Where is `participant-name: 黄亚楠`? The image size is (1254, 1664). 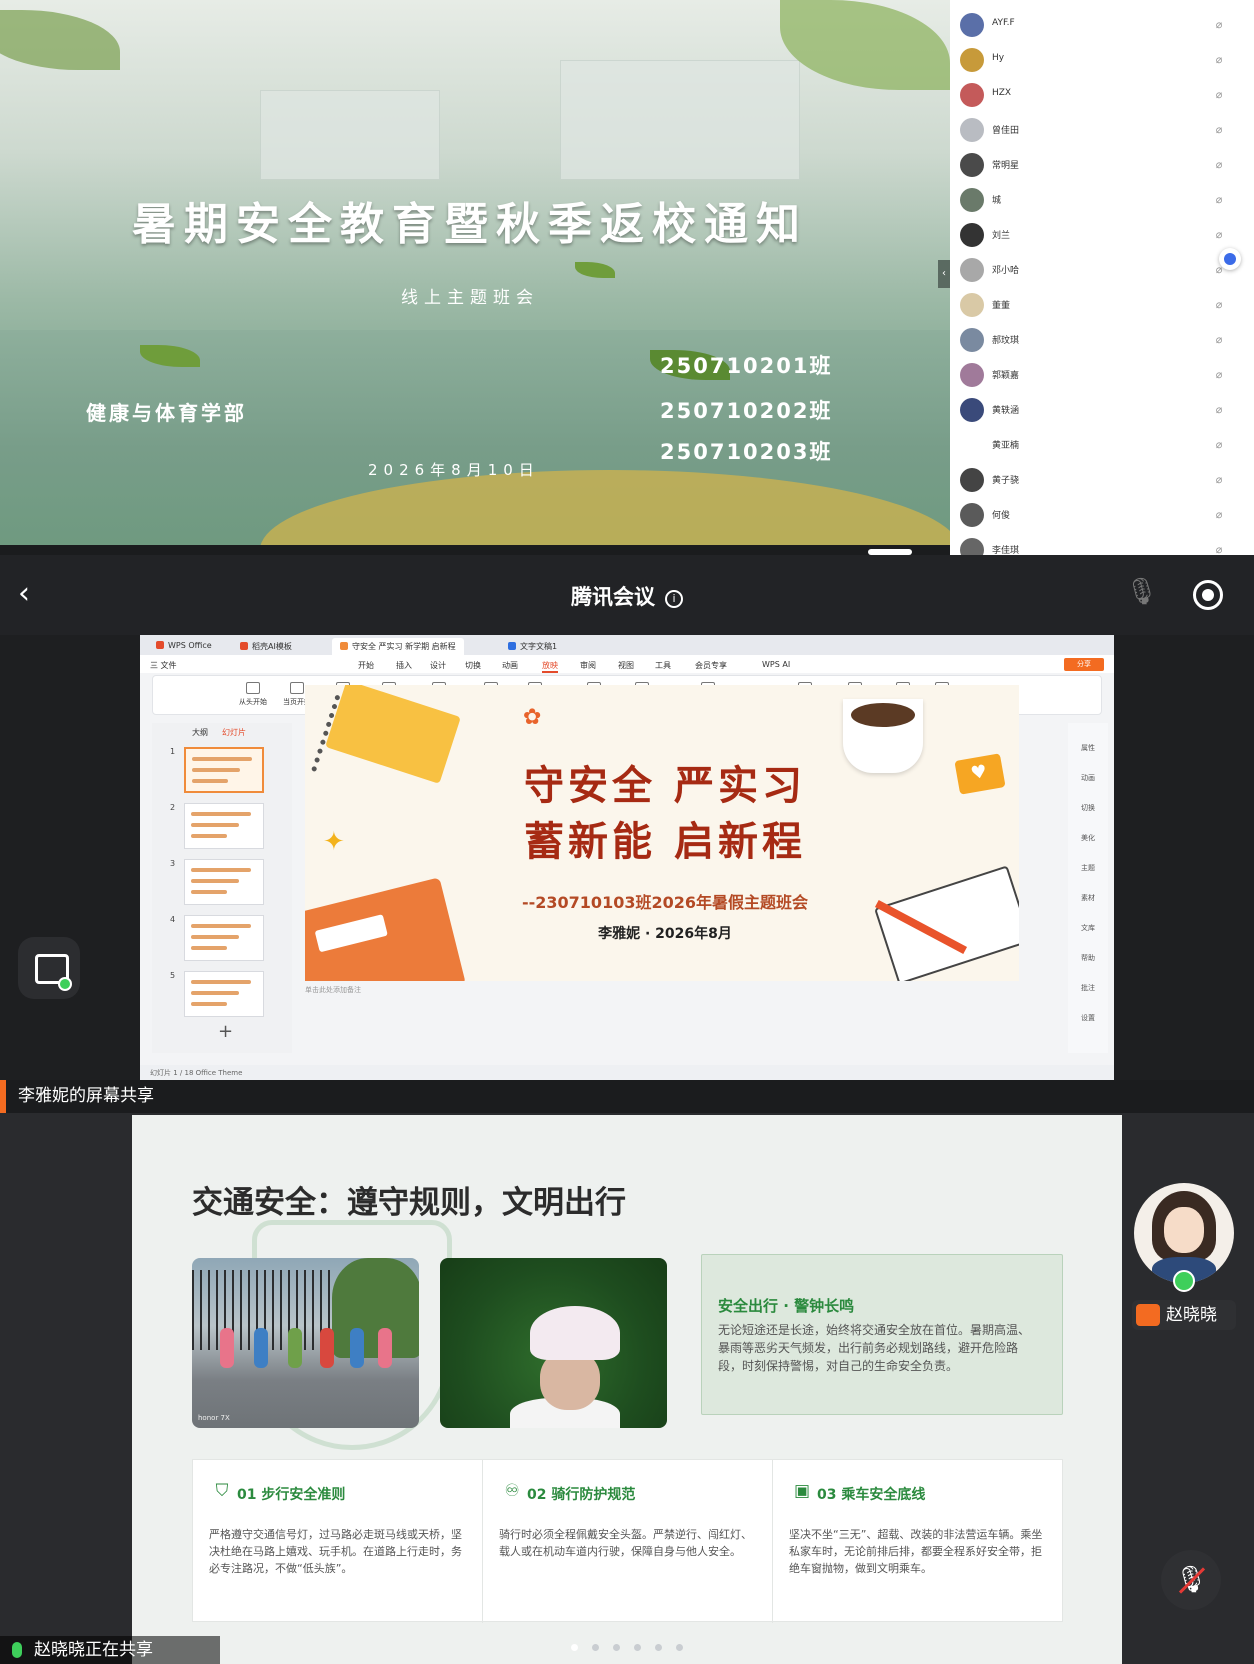 participant-name: 黄亚楠 is located at coordinates (1006, 446).